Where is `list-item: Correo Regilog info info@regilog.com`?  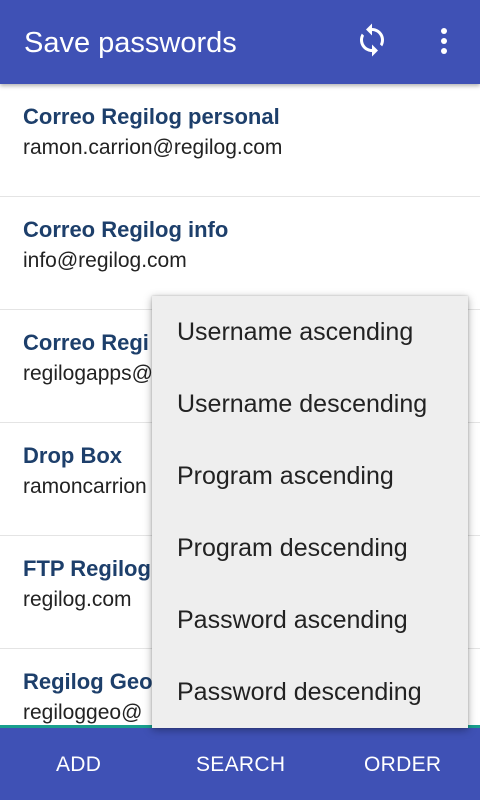
list-item: Correo Regilog info info@regilog.com is located at coordinates (240, 253).